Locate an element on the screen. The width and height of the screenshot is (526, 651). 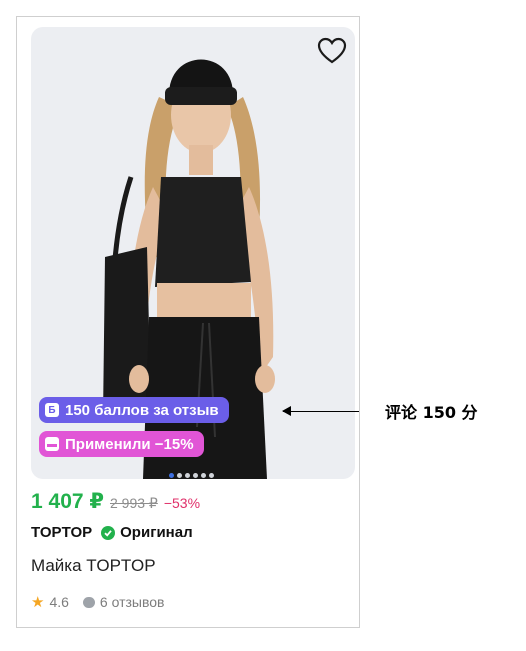
brand-row: TOPTOP Оригинал is located at coordinates (112, 532).